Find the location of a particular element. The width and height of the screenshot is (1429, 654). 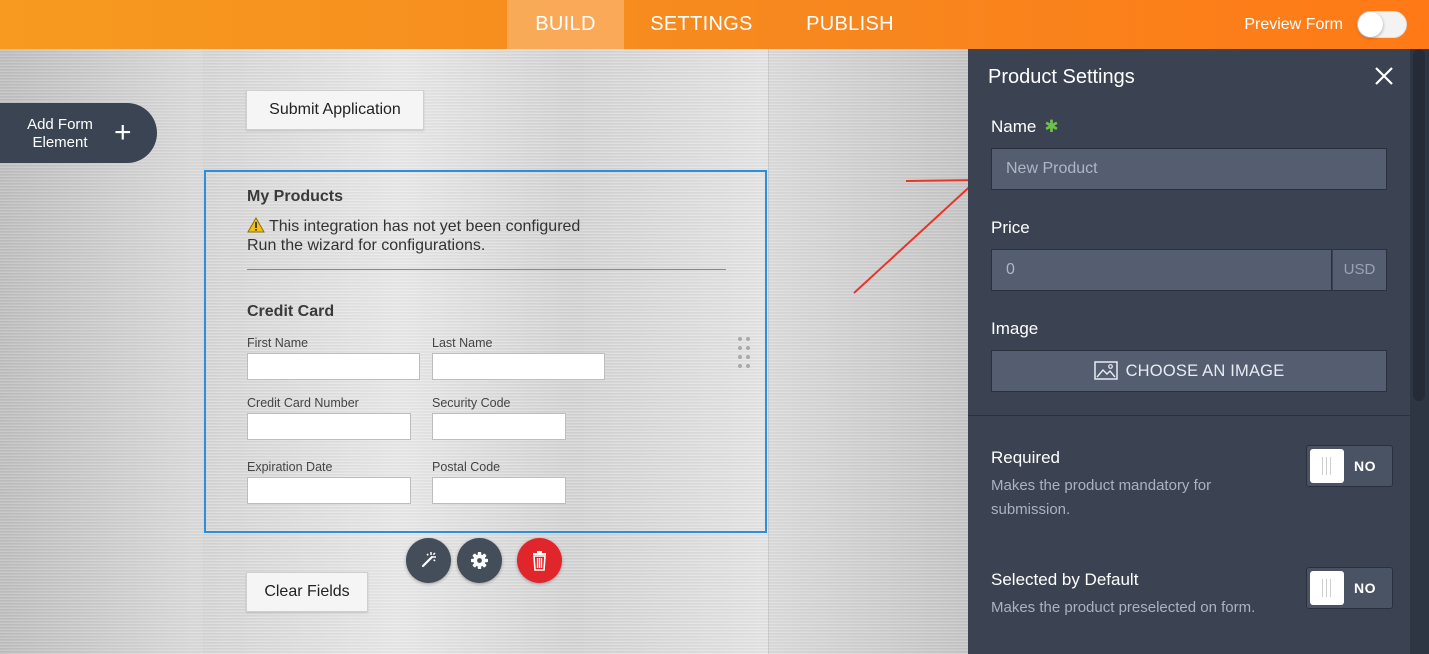

card-number-input is located at coordinates (329, 426).